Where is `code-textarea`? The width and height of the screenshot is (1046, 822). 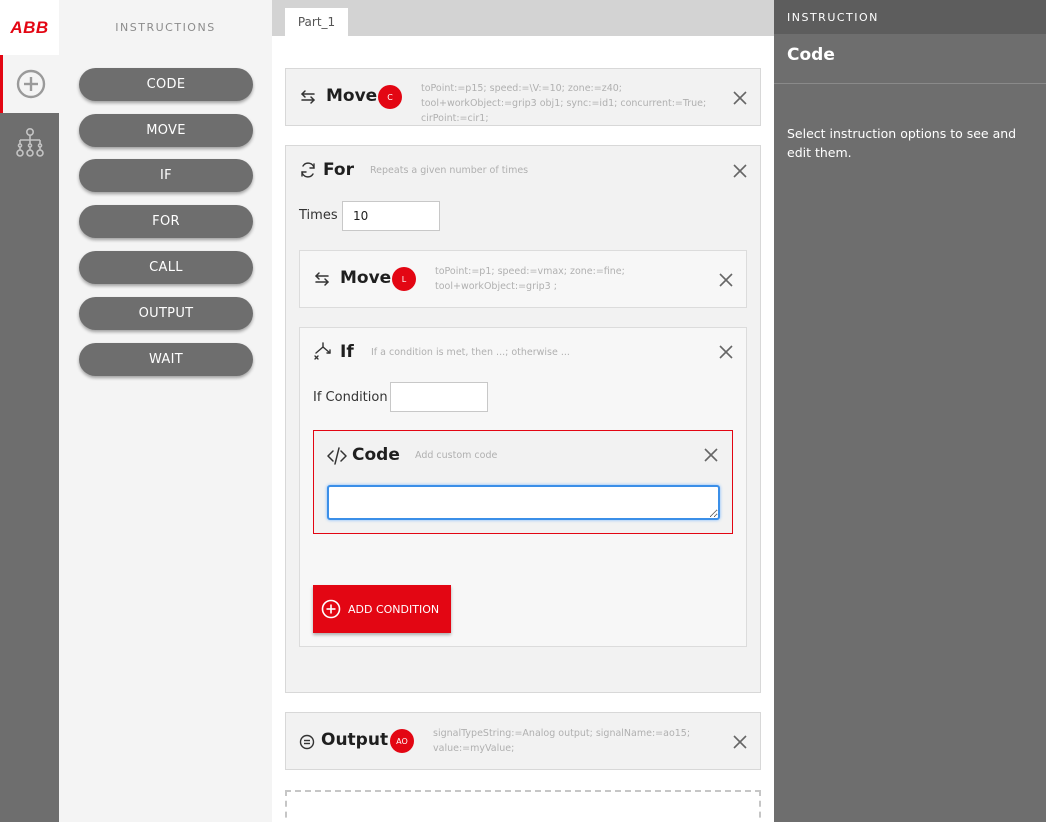
code-textarea is located at coordinates (523, 502).